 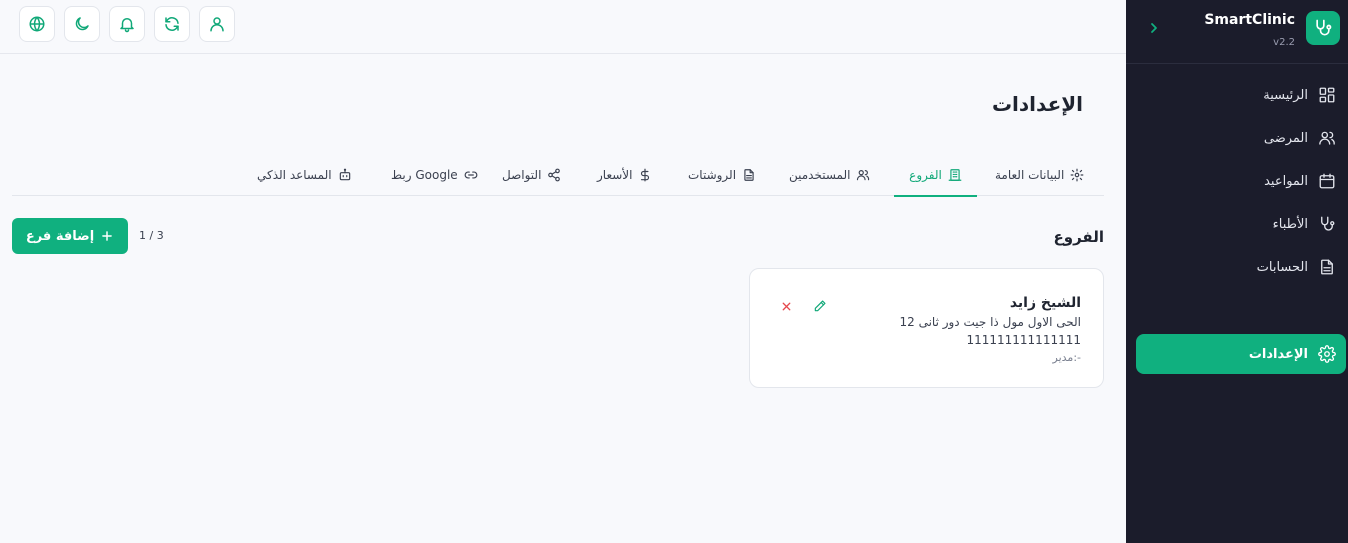 I want to click on pencil-icon, so click(x=820, y=306).